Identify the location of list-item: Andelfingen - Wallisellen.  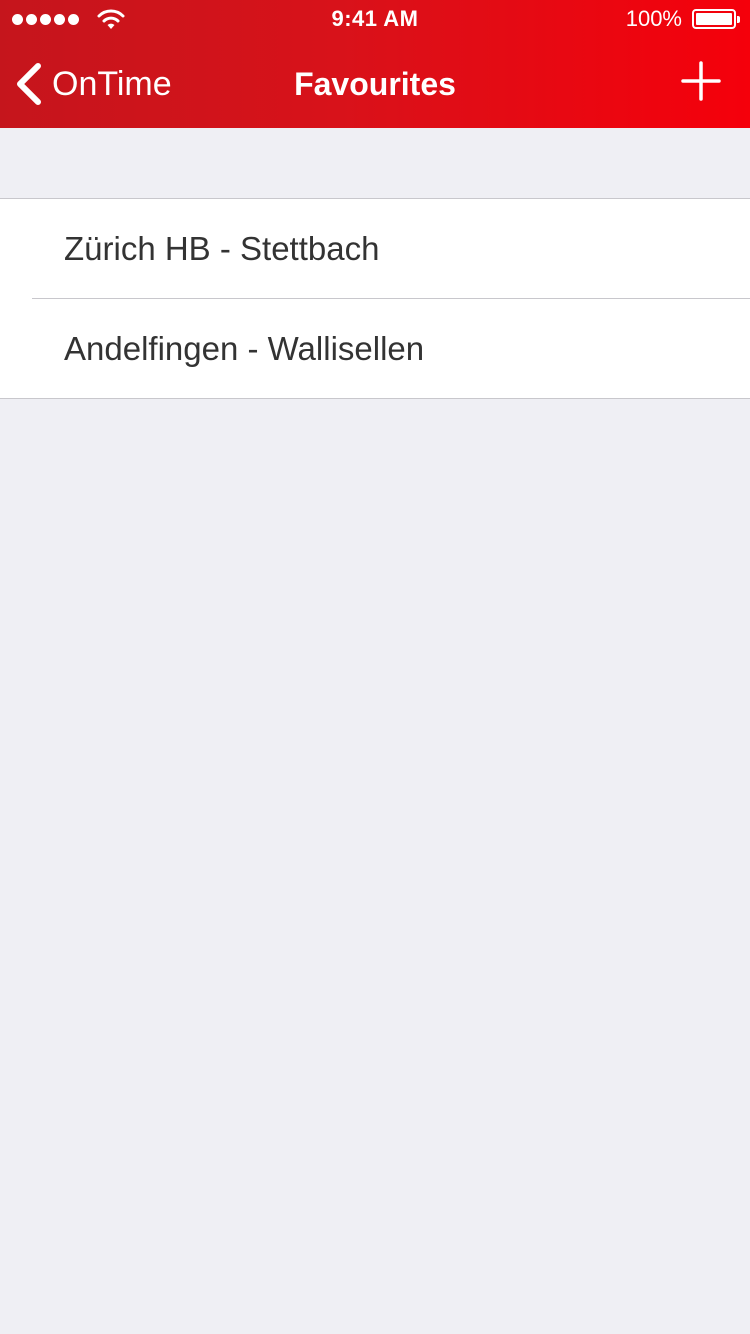
(375, 348).